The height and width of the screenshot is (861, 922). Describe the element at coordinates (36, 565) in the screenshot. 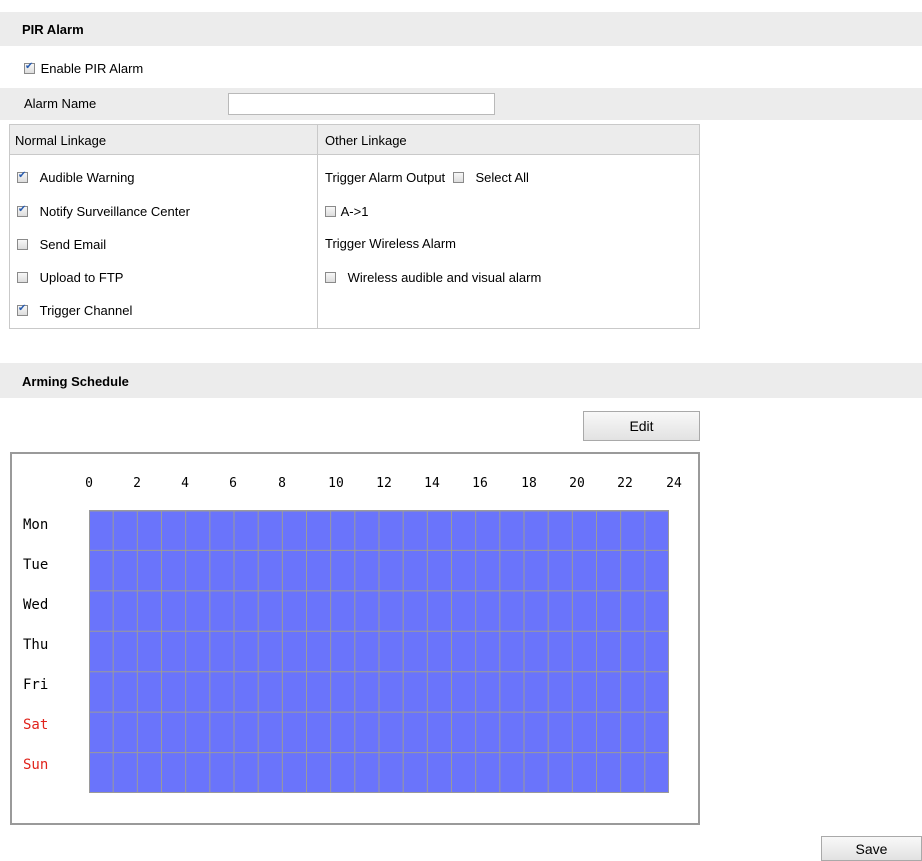

I see `day-label-tue: Tue` at that location.